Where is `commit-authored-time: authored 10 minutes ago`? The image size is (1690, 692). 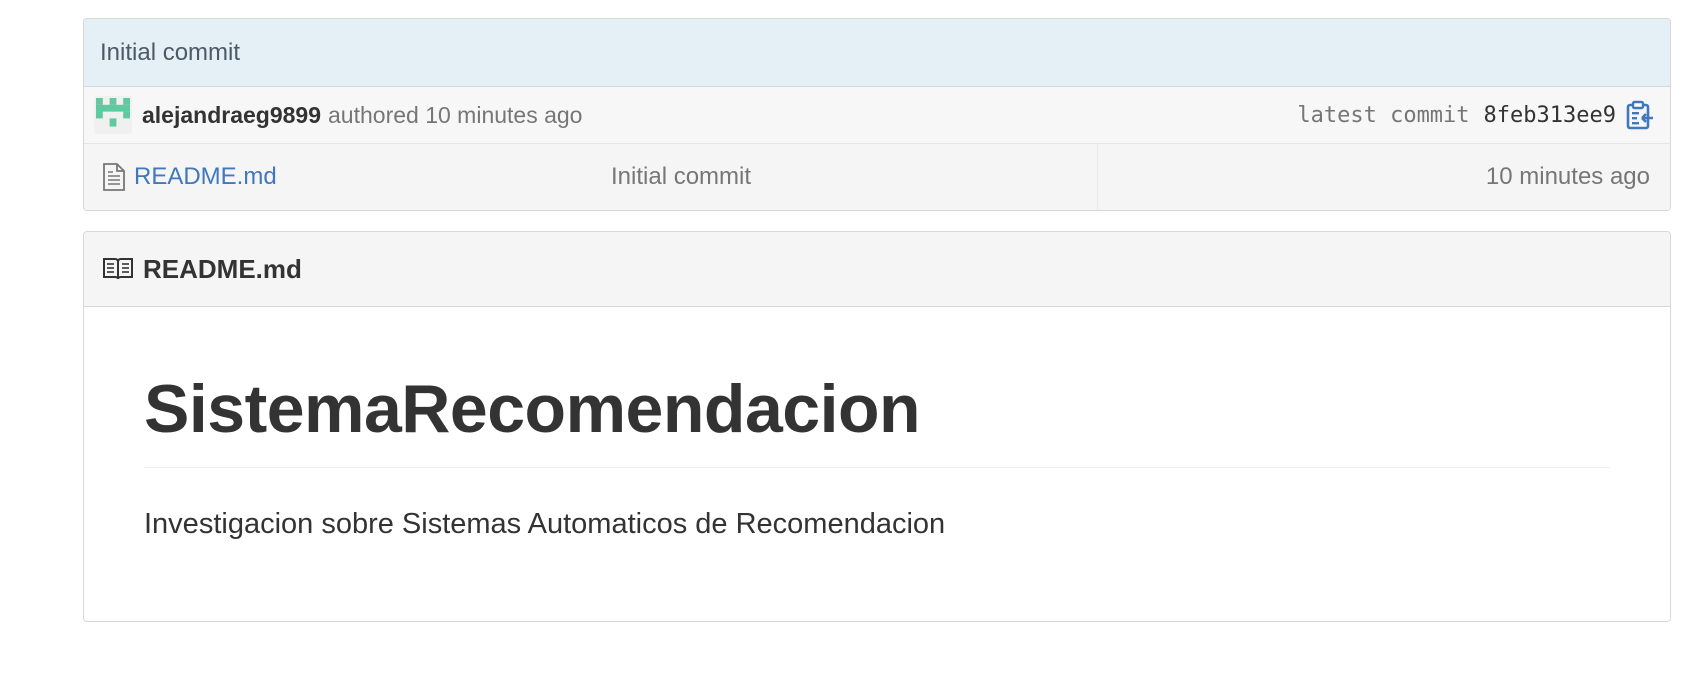
commit-authored-time: authored 10 minutes ago is located at coordinates (455, 114).